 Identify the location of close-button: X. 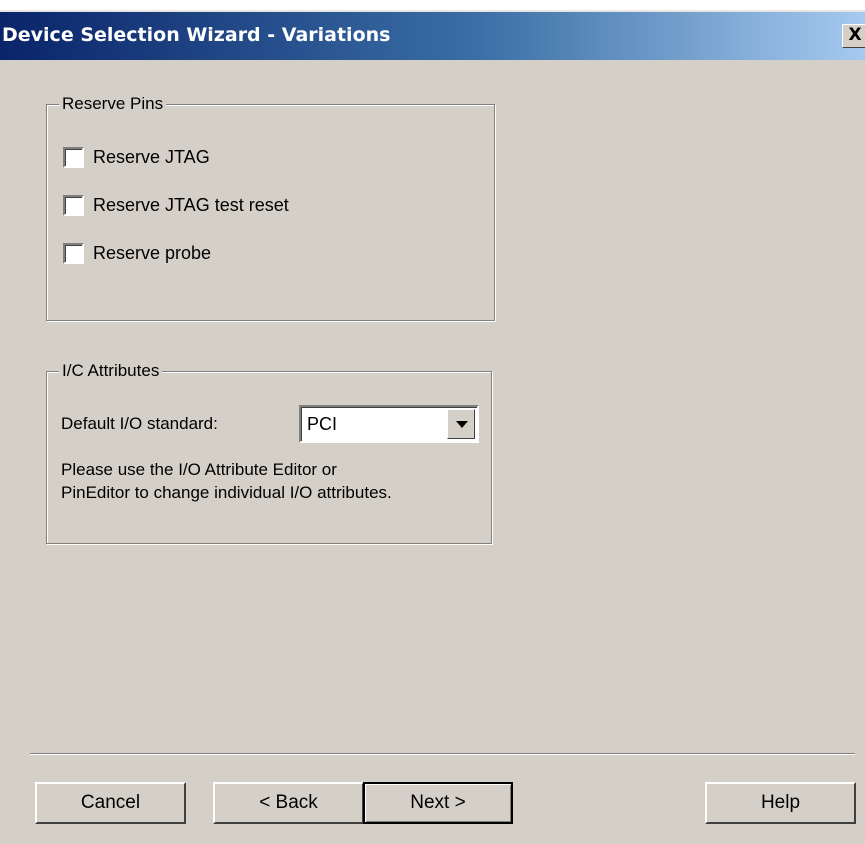
(853, 36).